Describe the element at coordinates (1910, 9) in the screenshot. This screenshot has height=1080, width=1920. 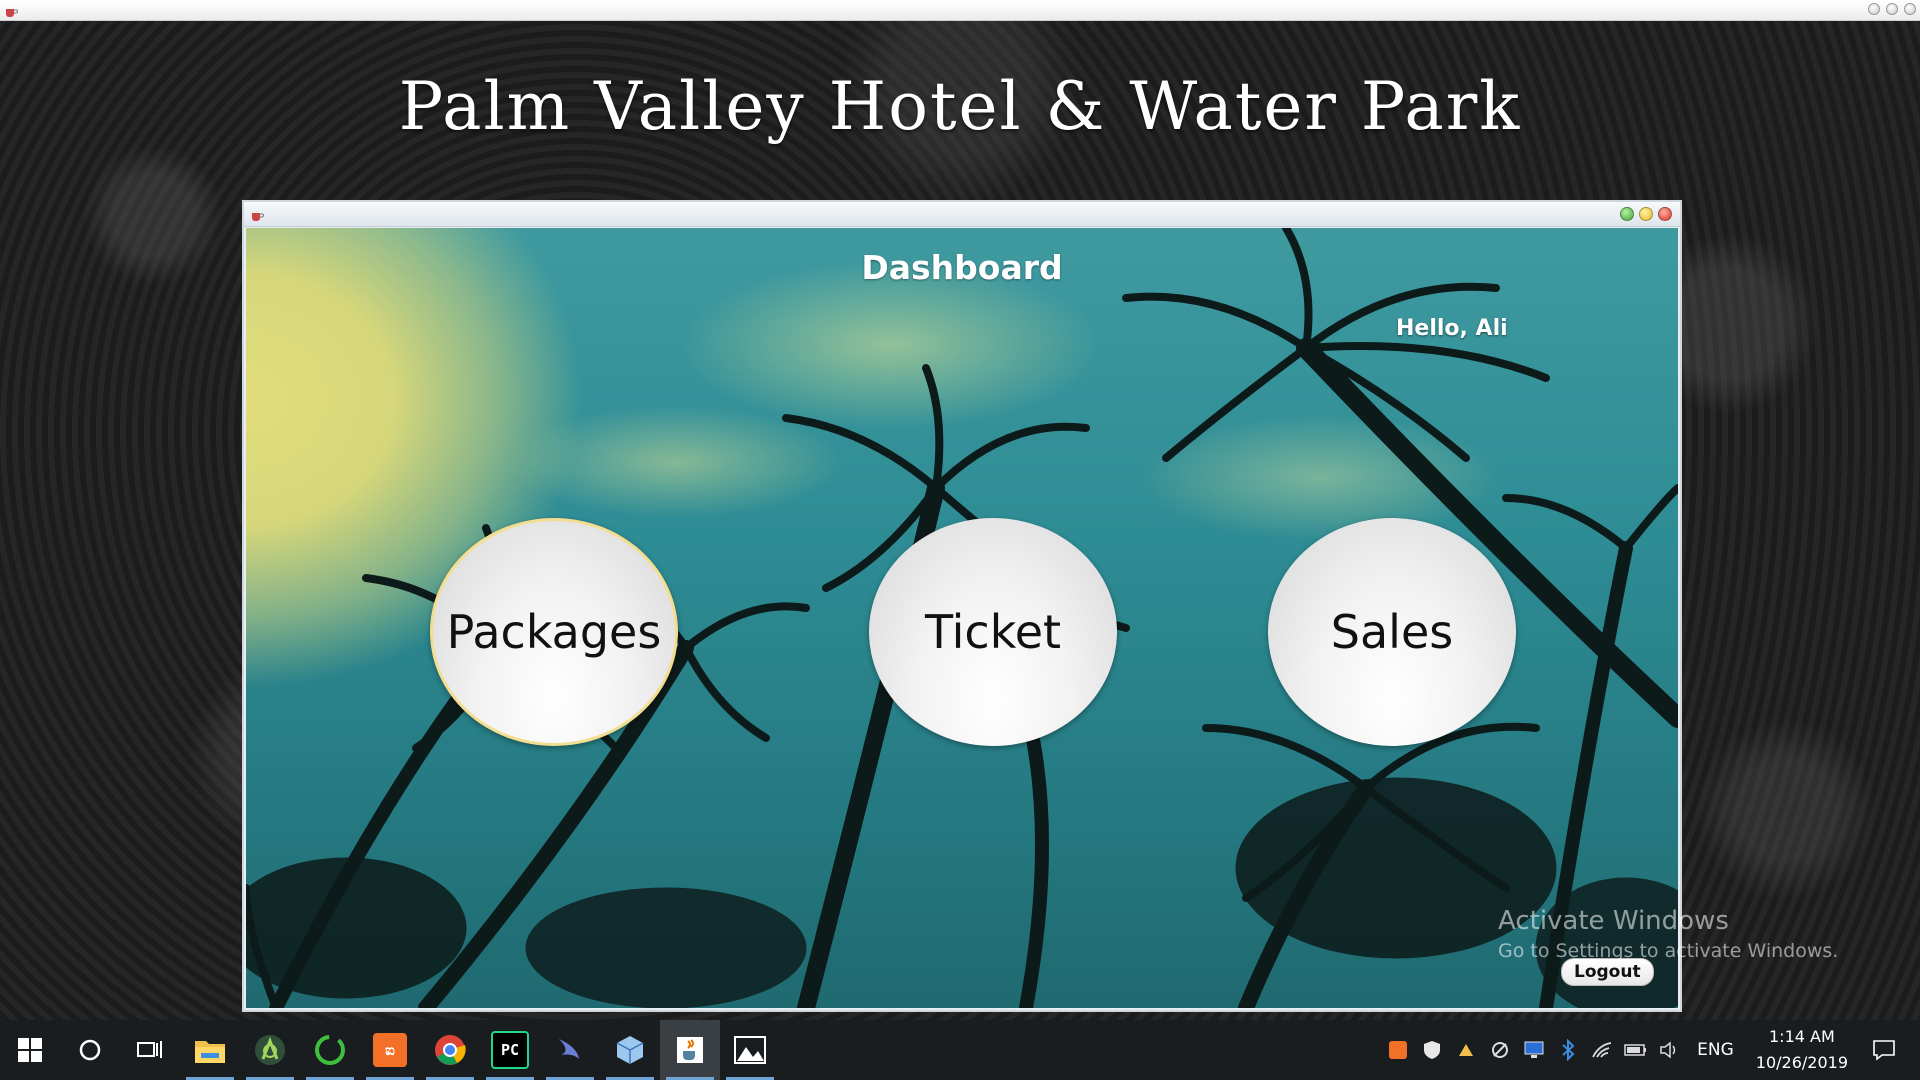
I see `outer-close-button` at that location.